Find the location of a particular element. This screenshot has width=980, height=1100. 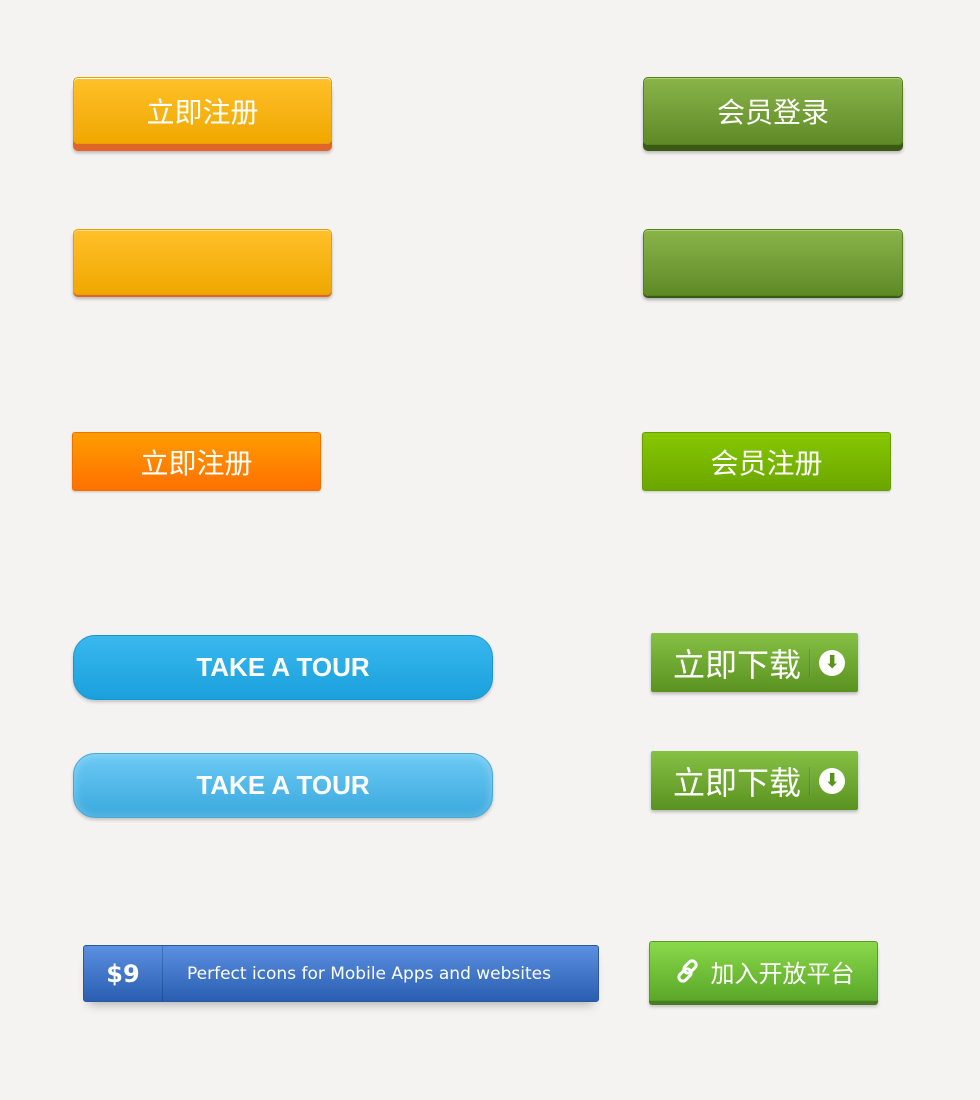

join-platform-button: 加入开放平台 is located at coordinates (763, 971).